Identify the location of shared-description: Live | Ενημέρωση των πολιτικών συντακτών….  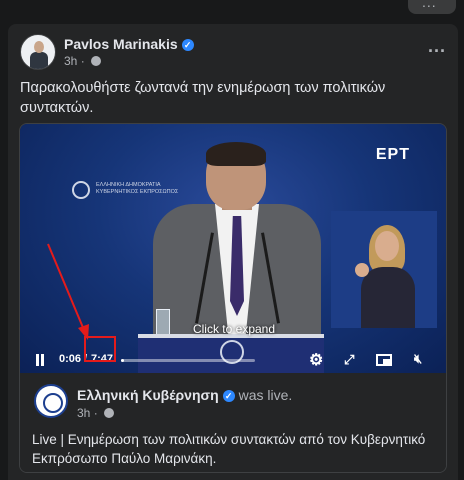
(229, 449).